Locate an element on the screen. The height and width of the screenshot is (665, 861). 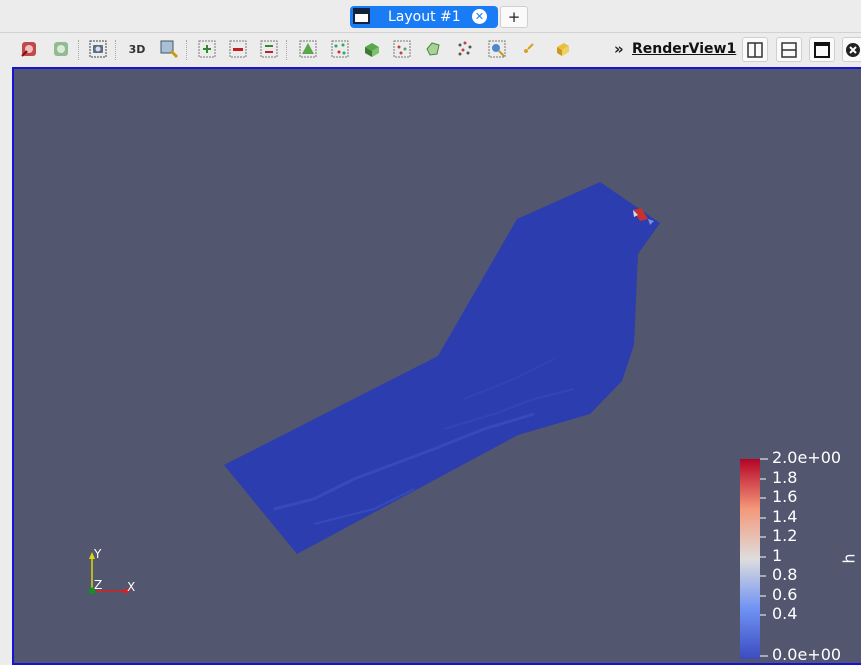
grow-selection-icon is located at coordinates (562, 49).